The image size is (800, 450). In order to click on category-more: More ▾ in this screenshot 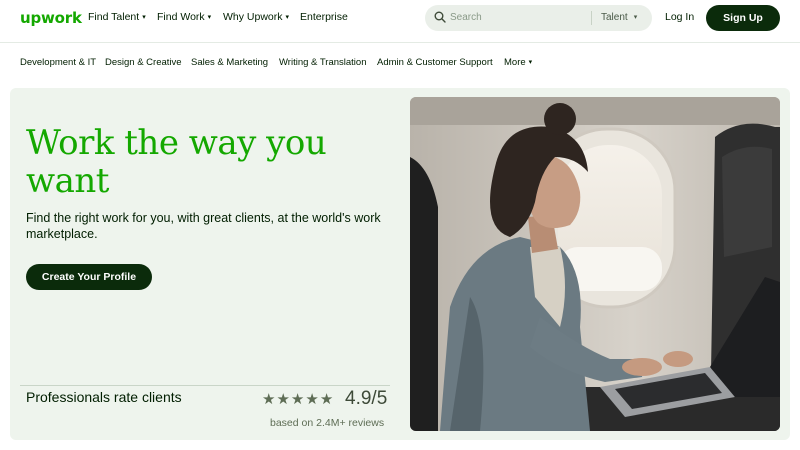, I will do `click(518, 62)`.